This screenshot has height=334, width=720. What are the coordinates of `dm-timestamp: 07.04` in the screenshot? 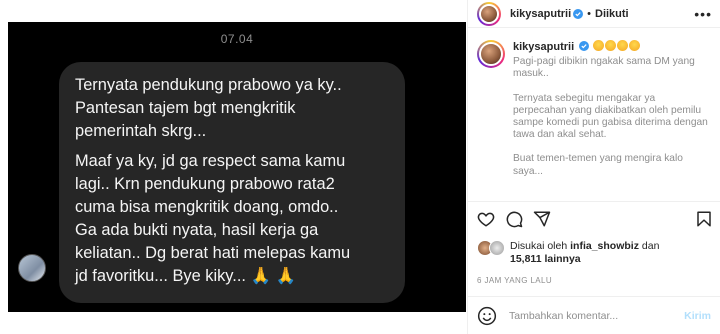 It's located at (237, 39).